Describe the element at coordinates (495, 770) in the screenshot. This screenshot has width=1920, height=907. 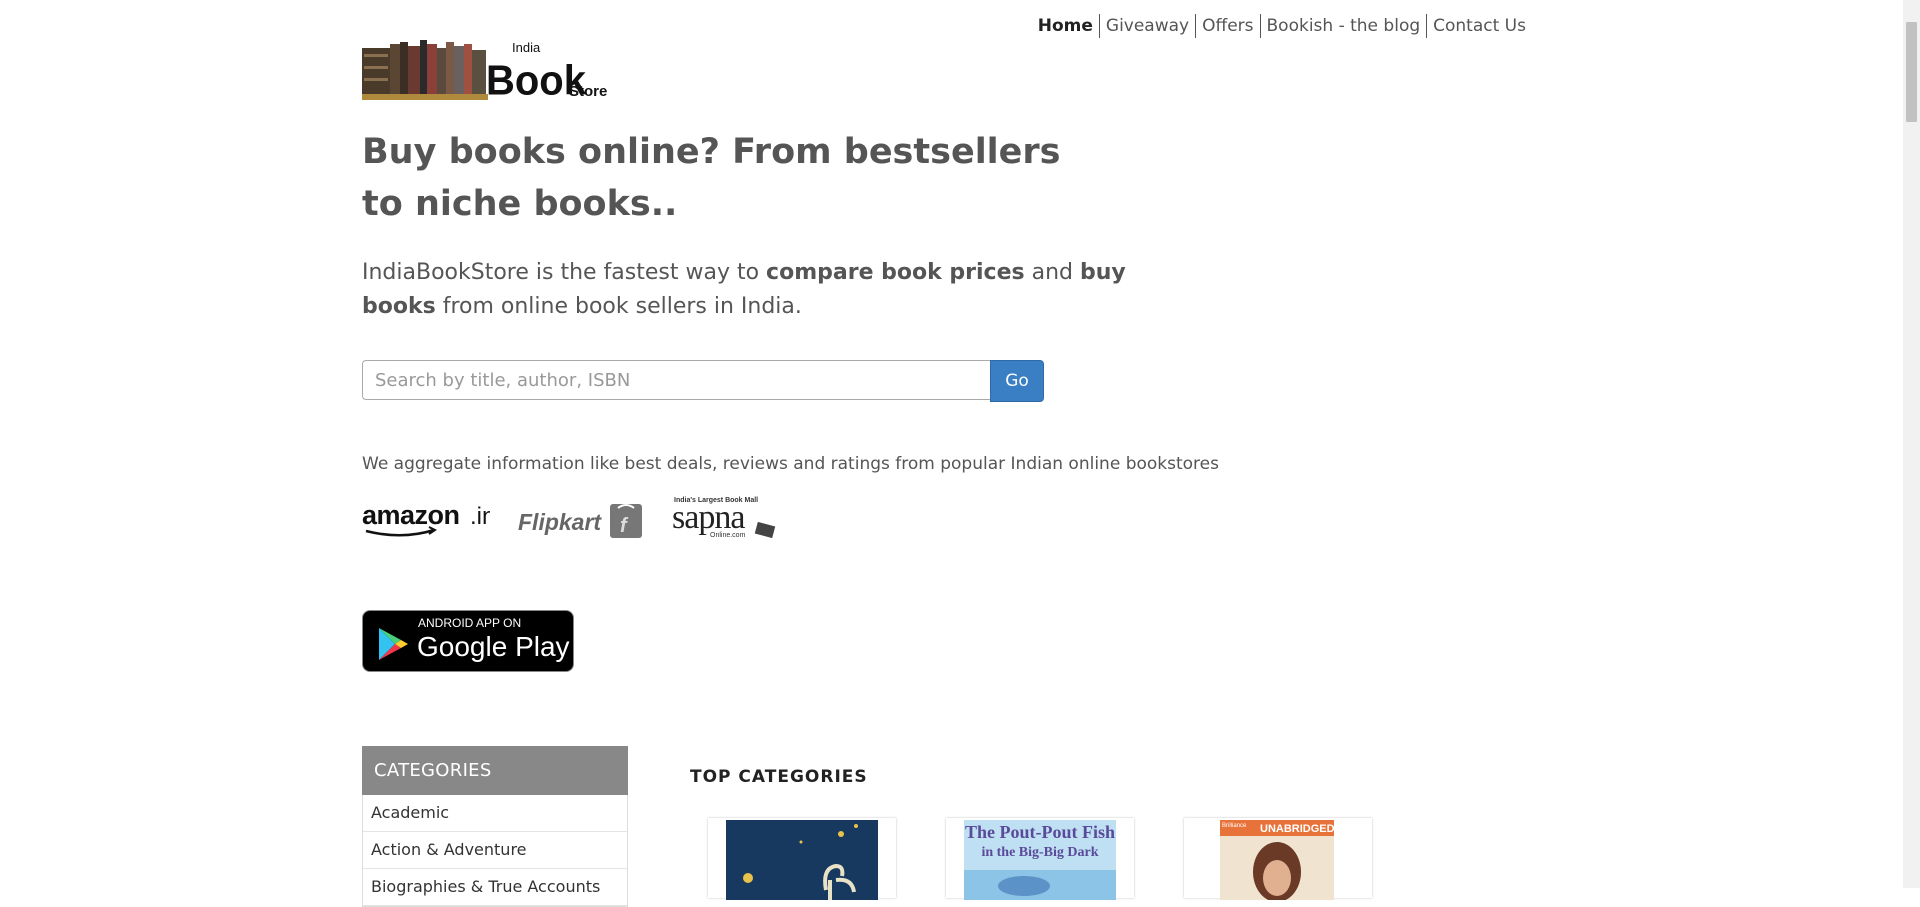
I see `categories-heading: CATEGORIES` at that location.